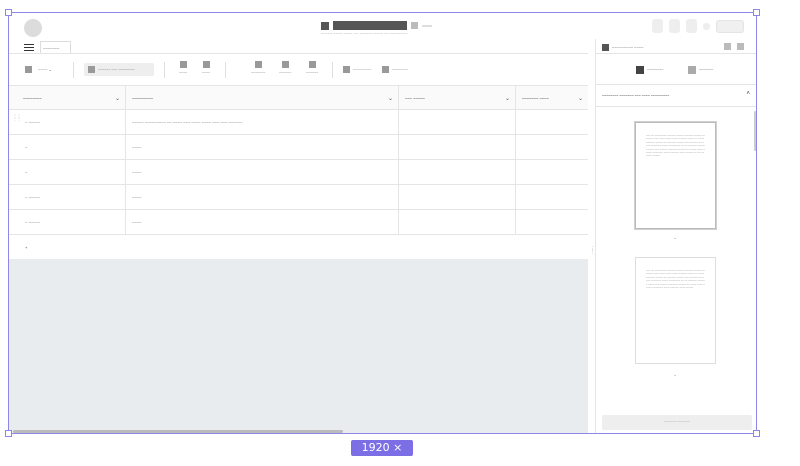 Image resolution: width=800 pixels, height=466 pixels. What do you see at coordinates (414, 25) in the screenshot?
I see `share-icon` at bounding box center [414, 25].